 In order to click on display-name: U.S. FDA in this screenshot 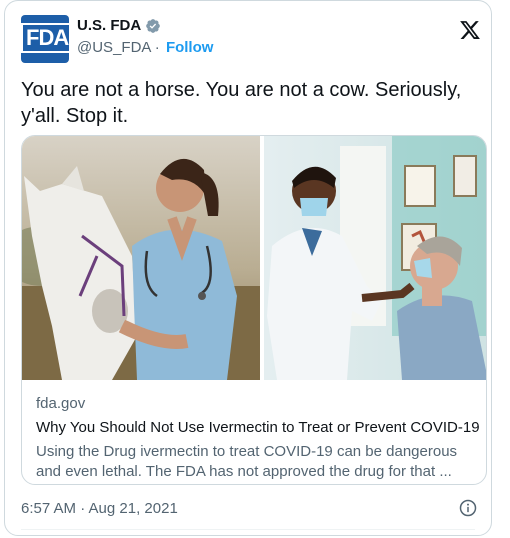, I will do `click(109, 25)`.